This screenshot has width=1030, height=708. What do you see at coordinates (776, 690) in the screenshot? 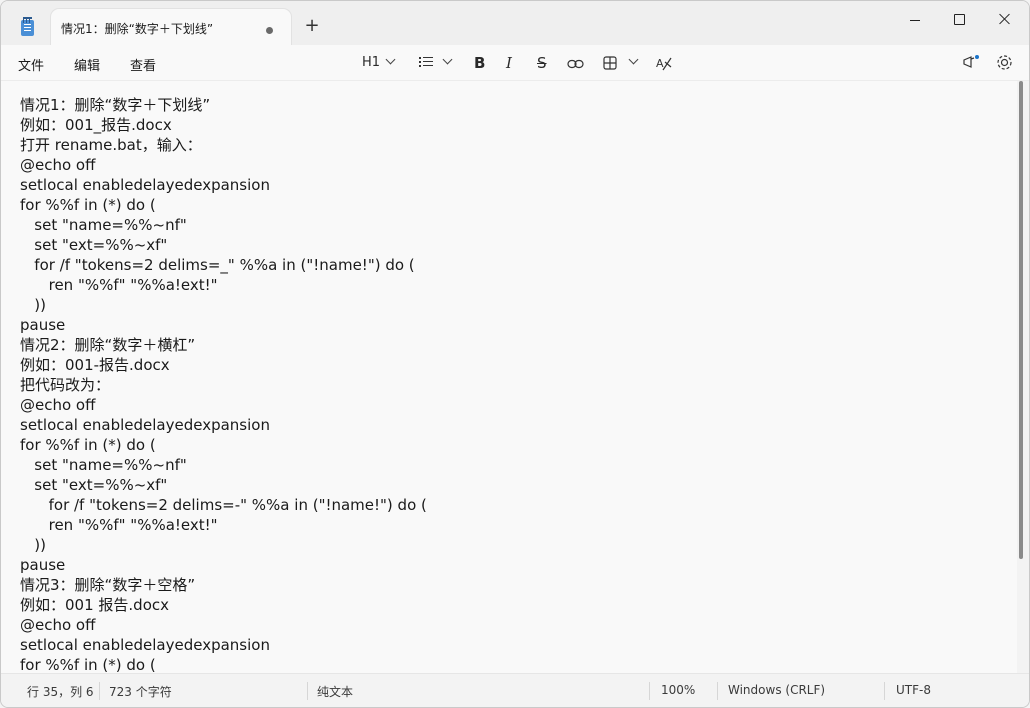
I see `line-ending: Windows (CRLF)` at bounding box center [776, 690].